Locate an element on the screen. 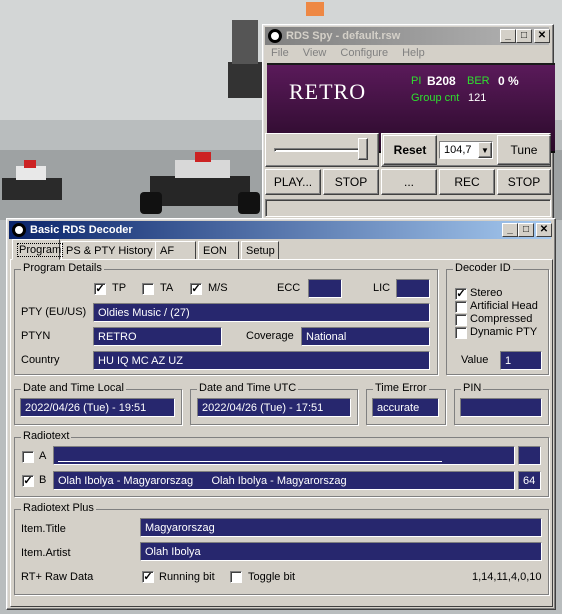  rt-b-count-field: 64 is located at coordinates (529, 480).